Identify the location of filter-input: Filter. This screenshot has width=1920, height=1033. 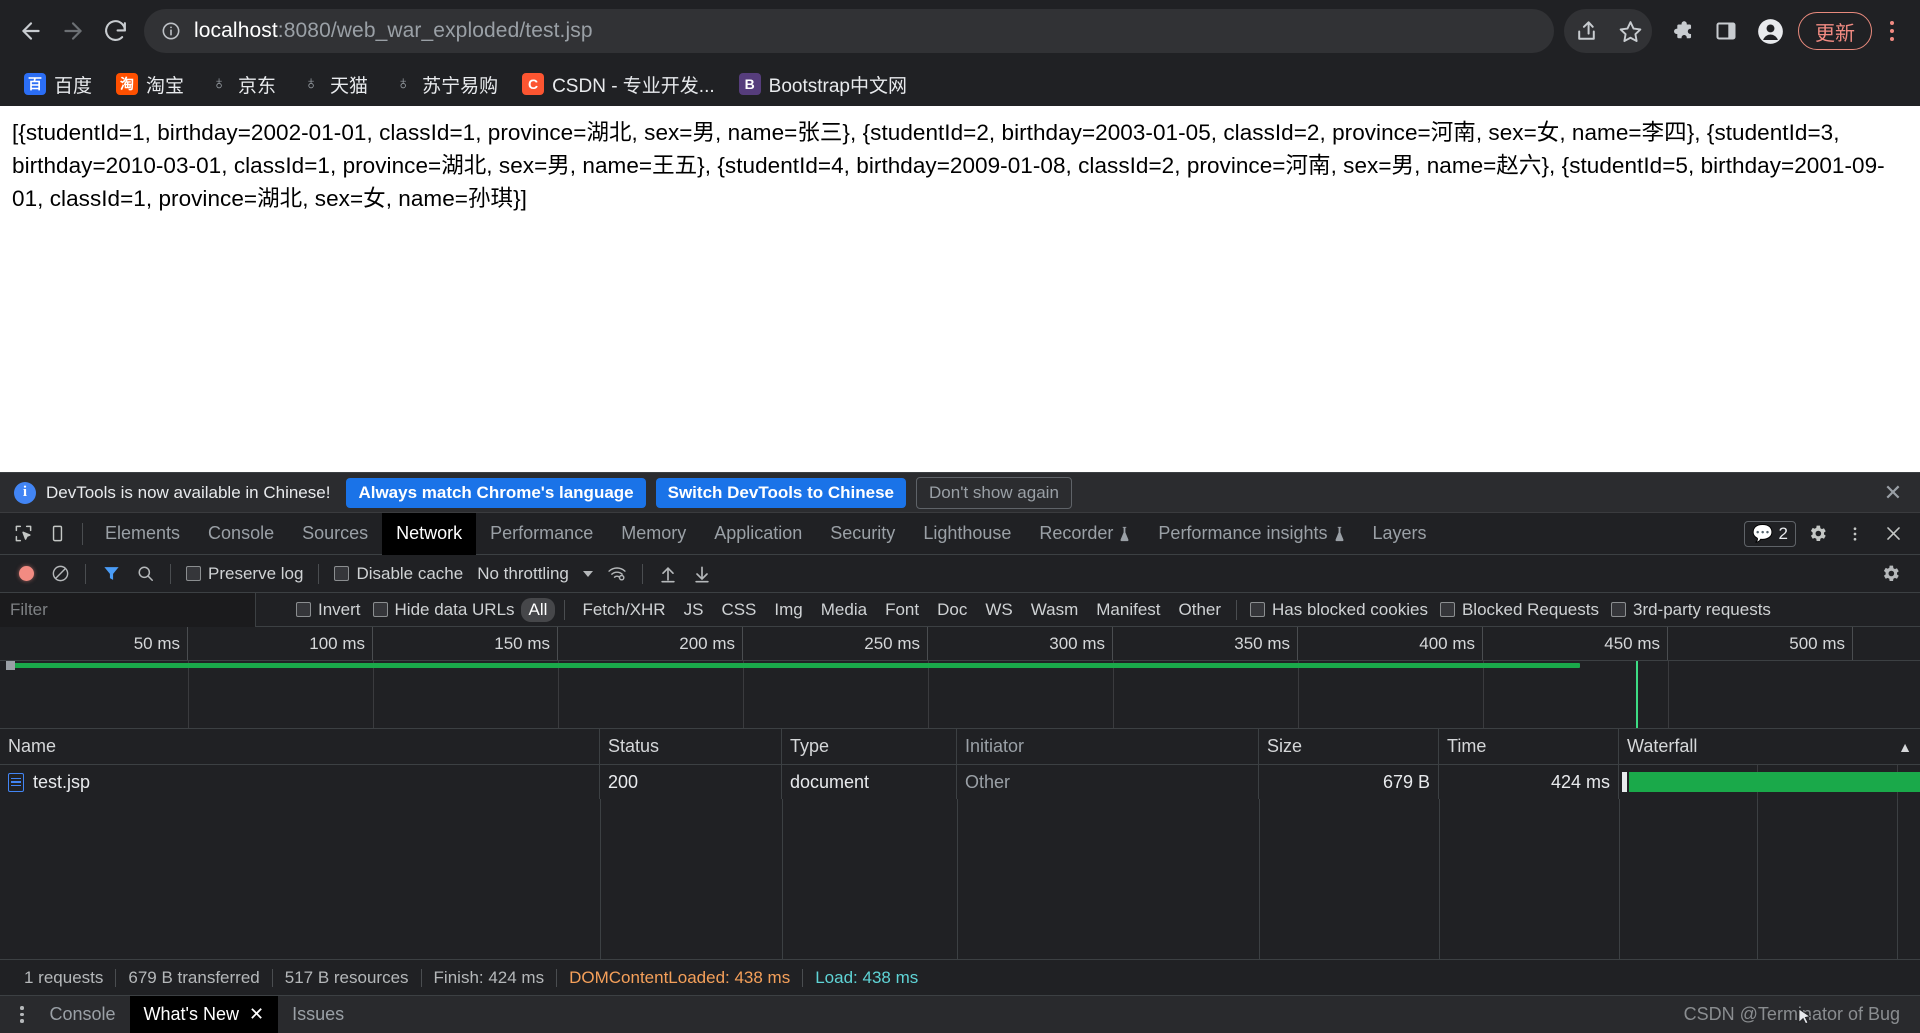
(128, 609).